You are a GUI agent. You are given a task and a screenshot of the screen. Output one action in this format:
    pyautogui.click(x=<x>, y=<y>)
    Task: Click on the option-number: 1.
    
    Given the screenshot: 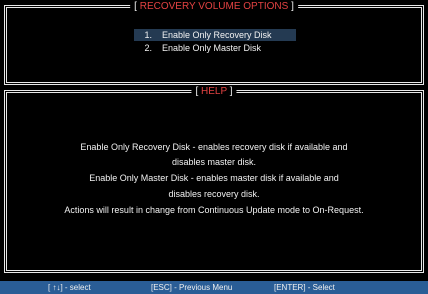 What is the action you would take?
    pyautogui.click(x=148, y=35)
    